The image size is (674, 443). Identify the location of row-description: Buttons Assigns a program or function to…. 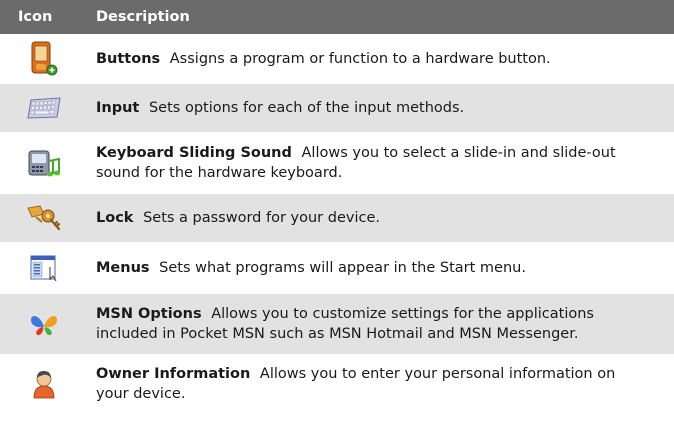
(385, 59).